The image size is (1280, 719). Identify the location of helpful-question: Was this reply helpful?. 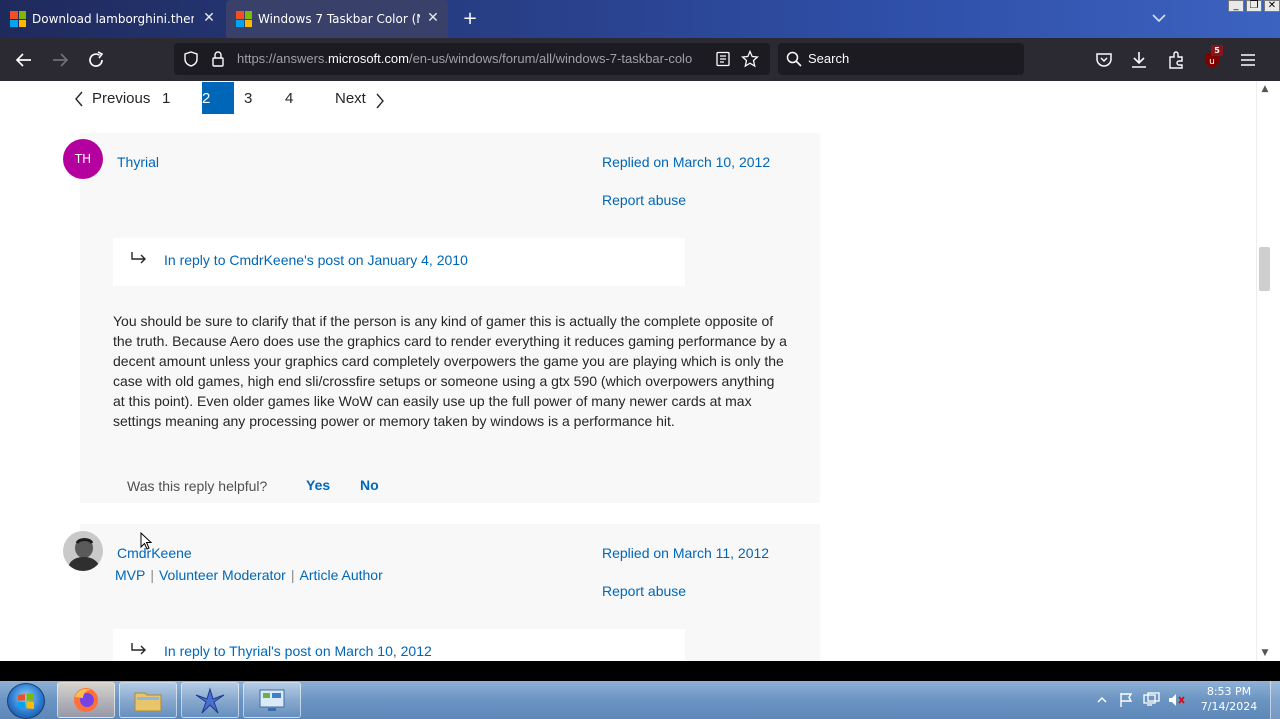
(197, 486).